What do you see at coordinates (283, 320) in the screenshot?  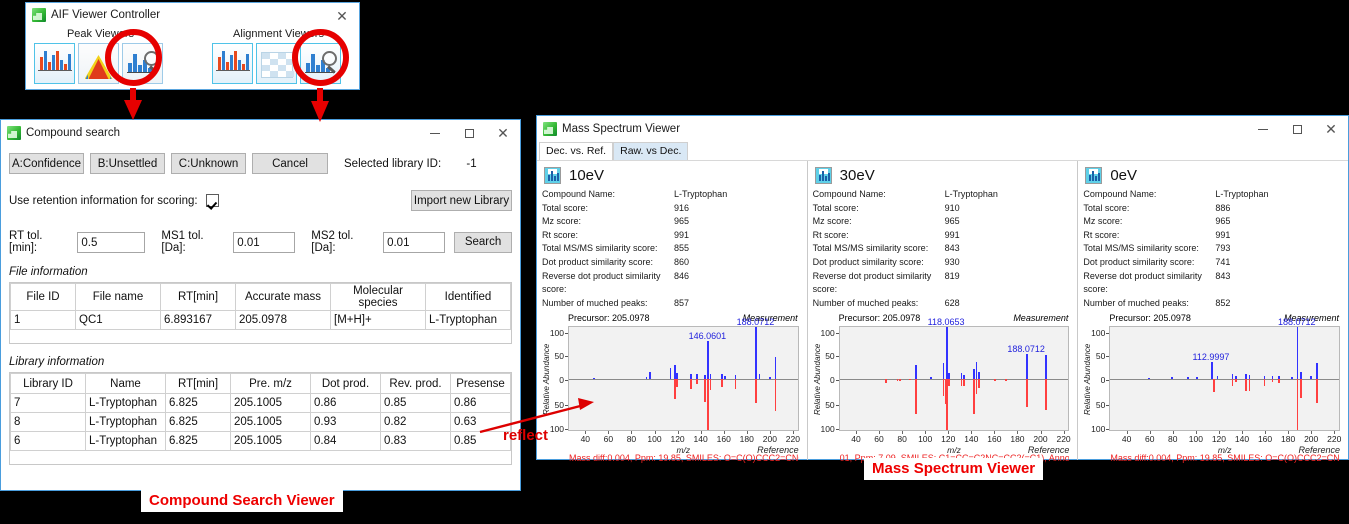 I see `table-cell: 205.0978` at bounding box center [283, 320].